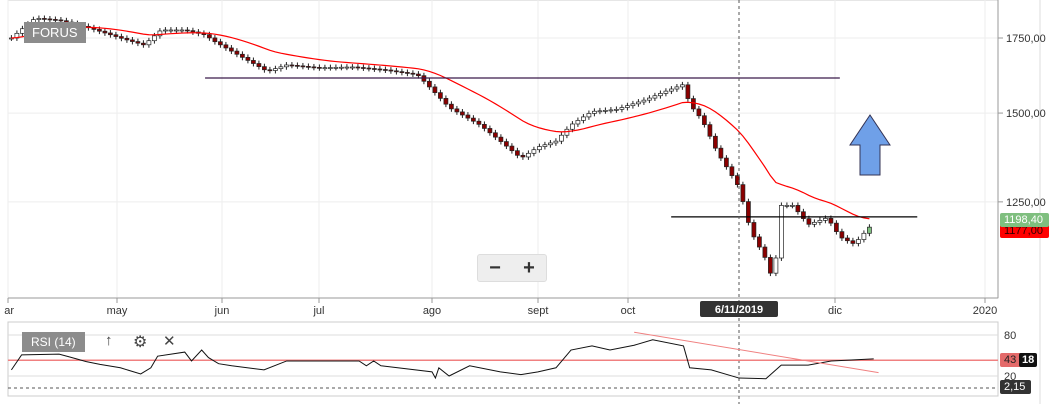 The width and height of the screenshot is (1055, 409). Describe the element at coordinates (985, 311) in the screenshot. I see `x-tick-label: 2020` at that location.